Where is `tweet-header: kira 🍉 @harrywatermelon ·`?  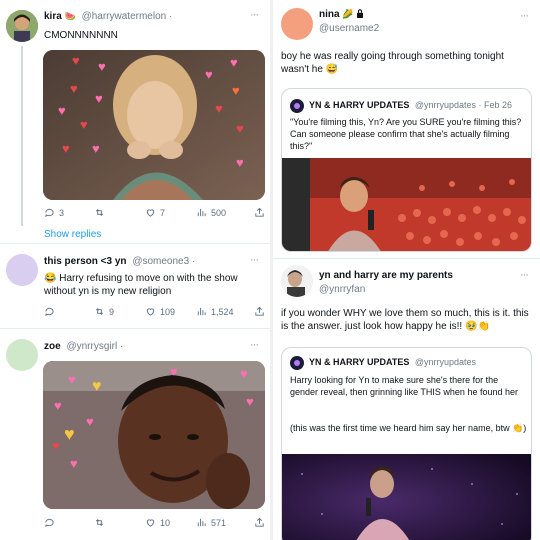 tweet-header: kira 🍉 @harrywatermelon · is located at coordinates (108, 16).